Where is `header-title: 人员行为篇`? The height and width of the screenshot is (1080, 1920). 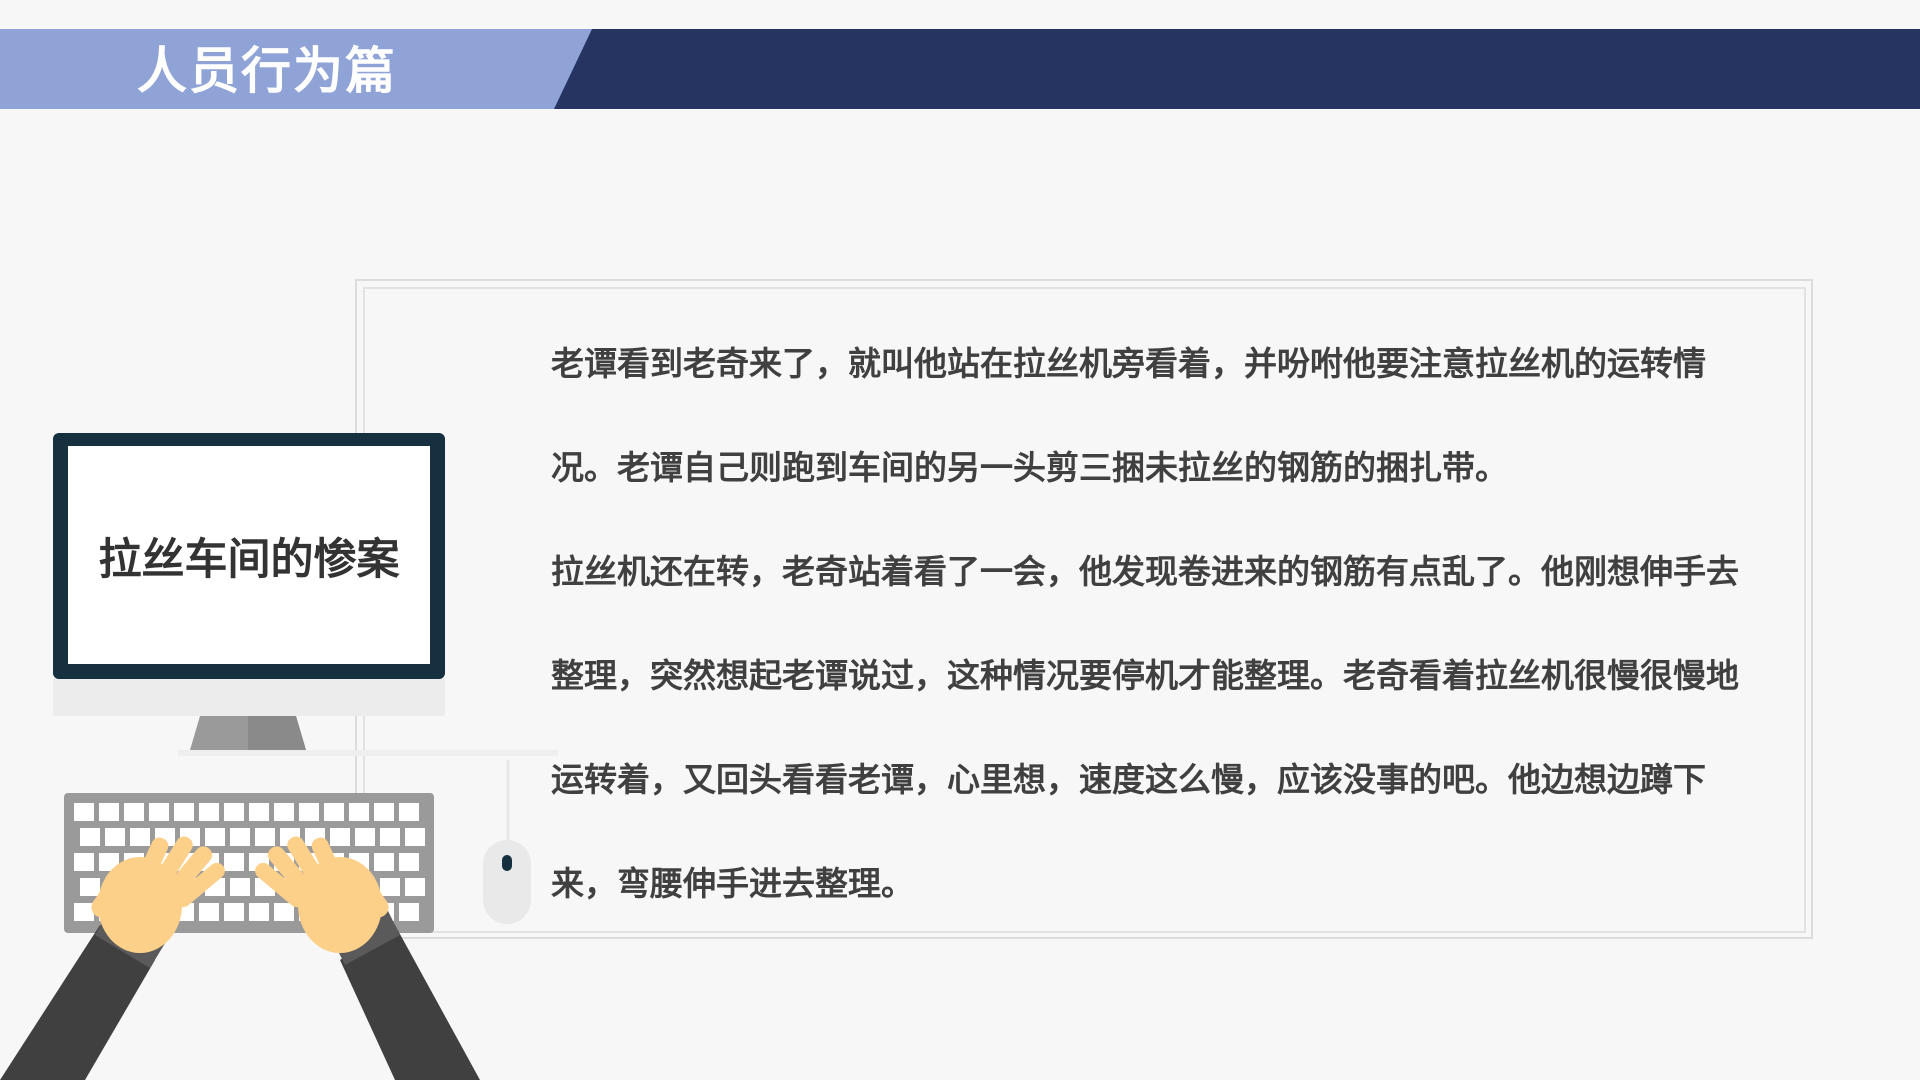 header-title: 人员行为篇 is located at coordinates (267, 71).